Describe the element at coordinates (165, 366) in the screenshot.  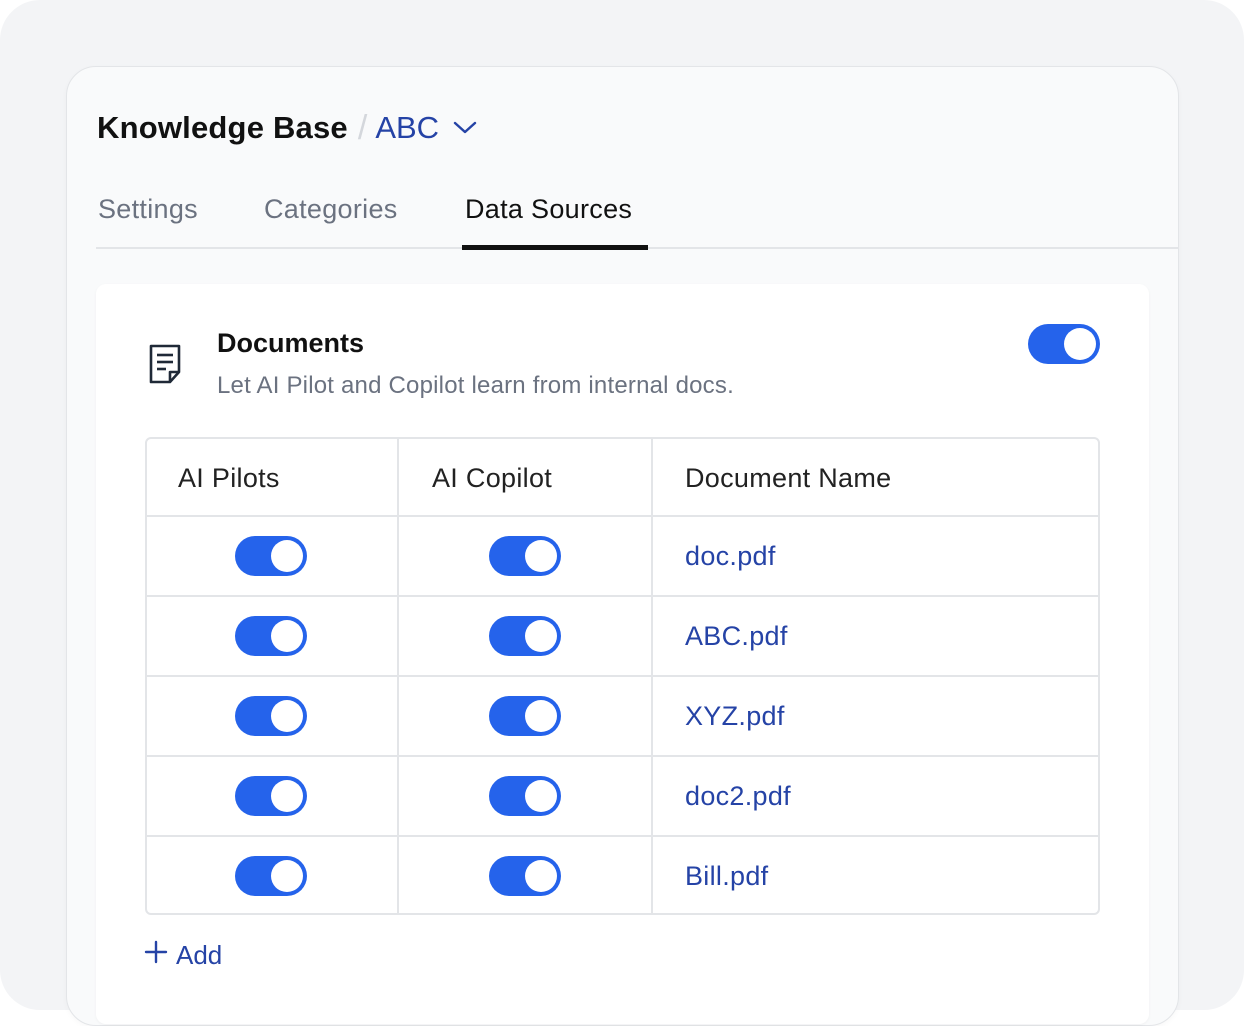
I see `document-icon` at that location.